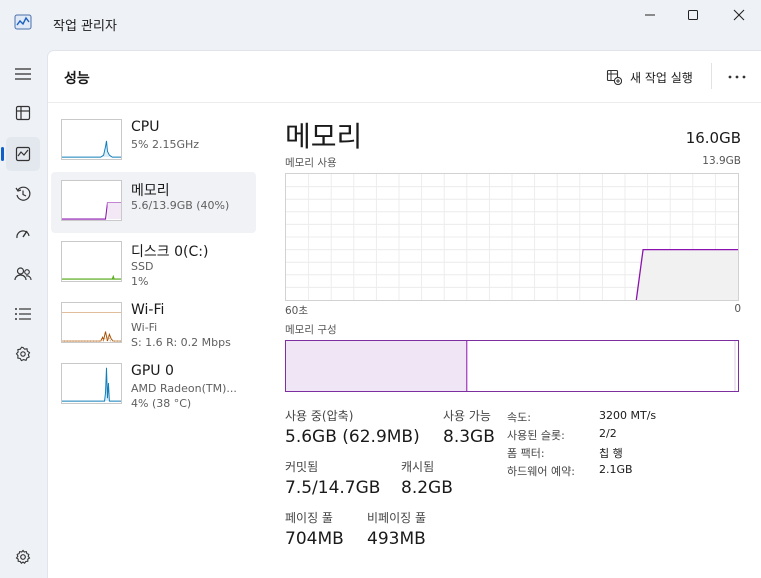 The width and height of the screenshot is (761, 578). Describe the element at coordinates (144, 327) in the screenshot. I see `device-detail: Wi-Fi` at that location.